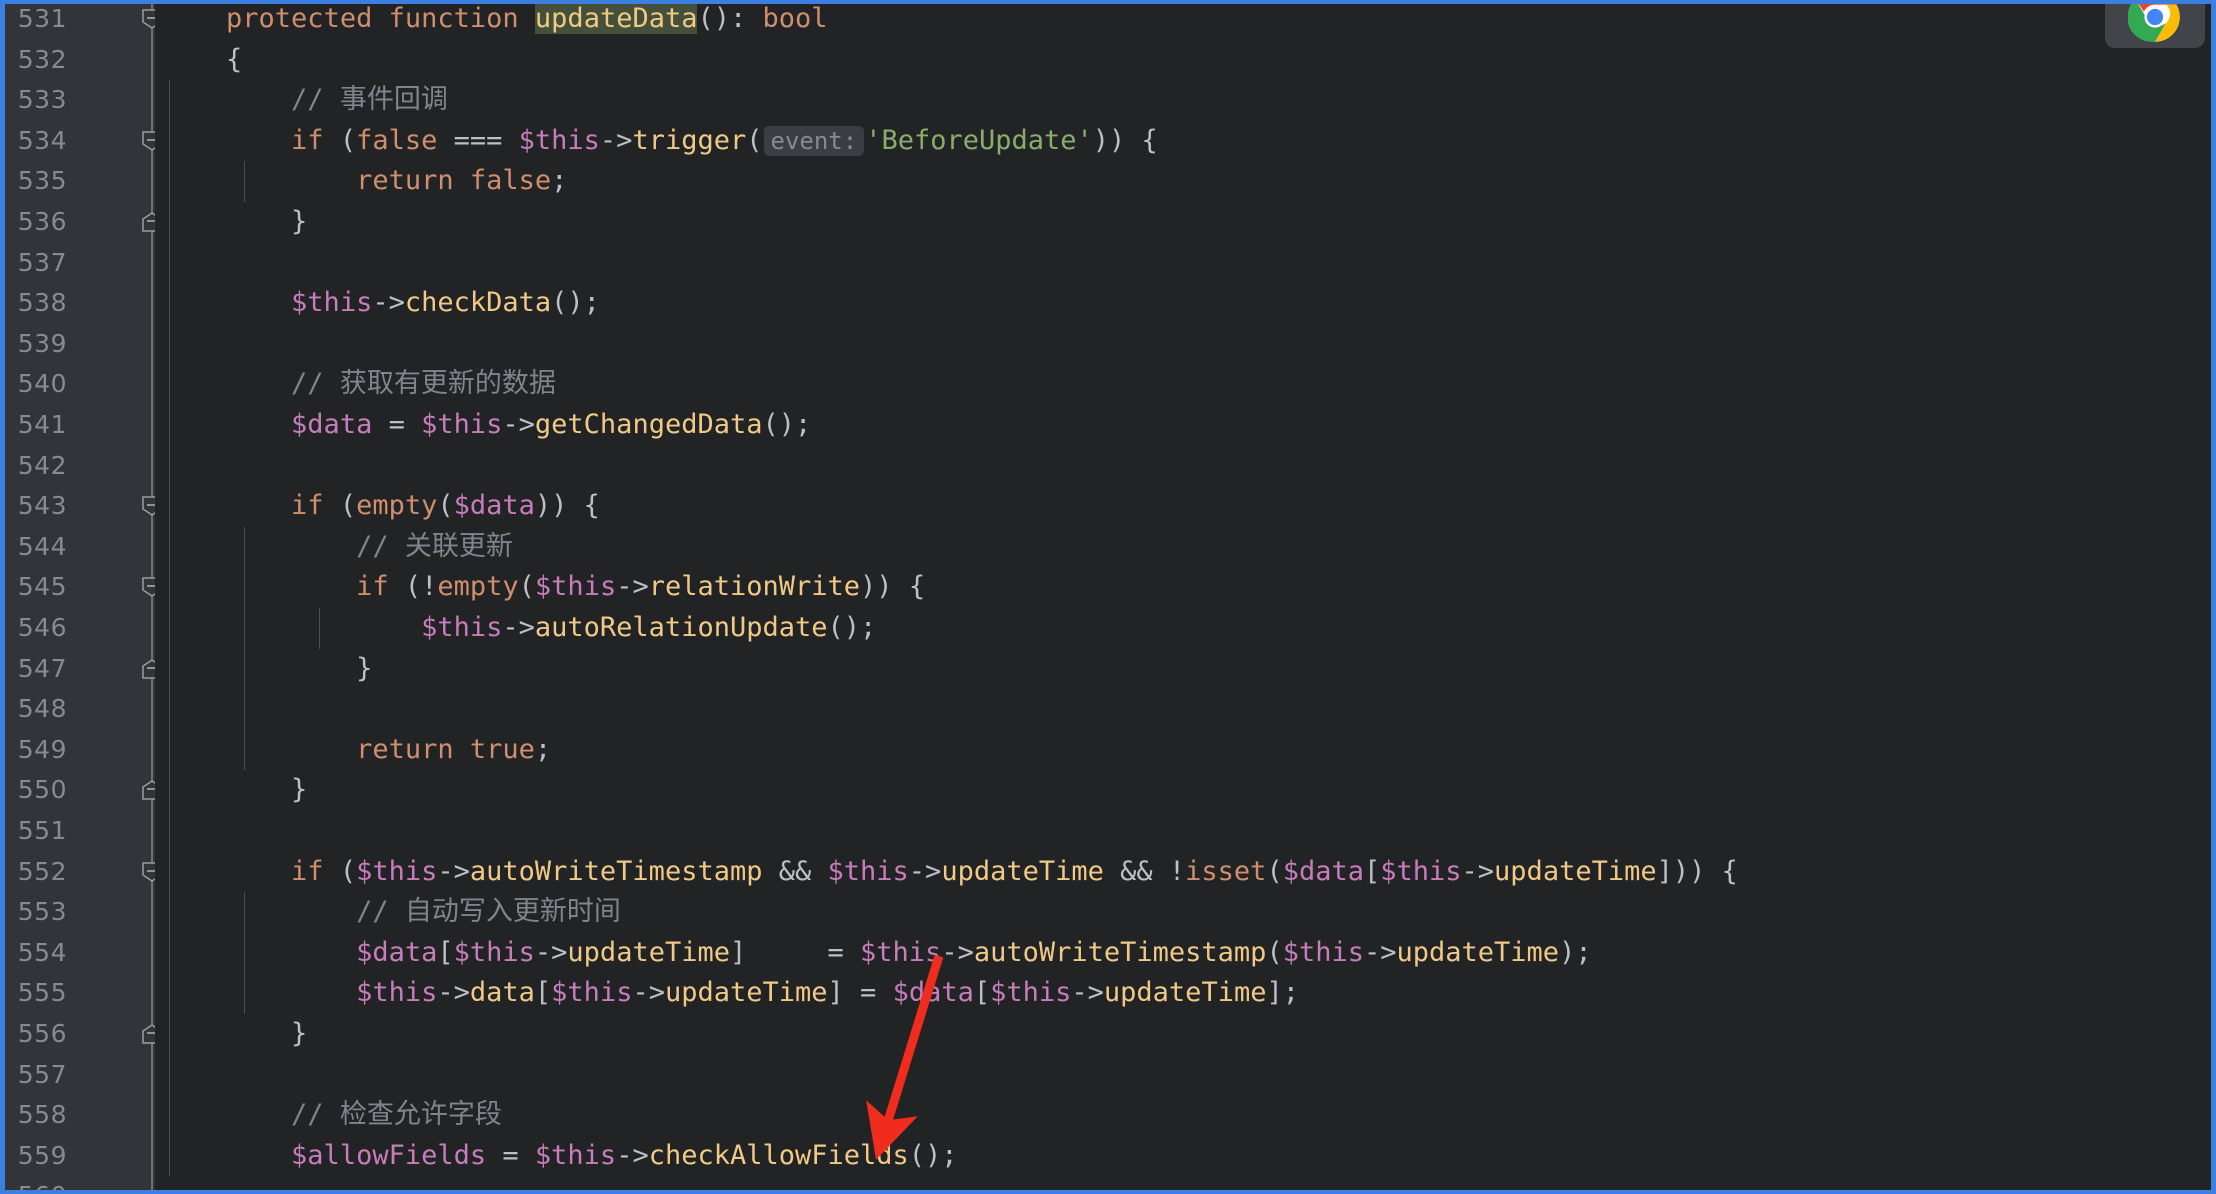 The image size is (2216, 1194). I want to click on gutter-row: 549, so click(80, 750).